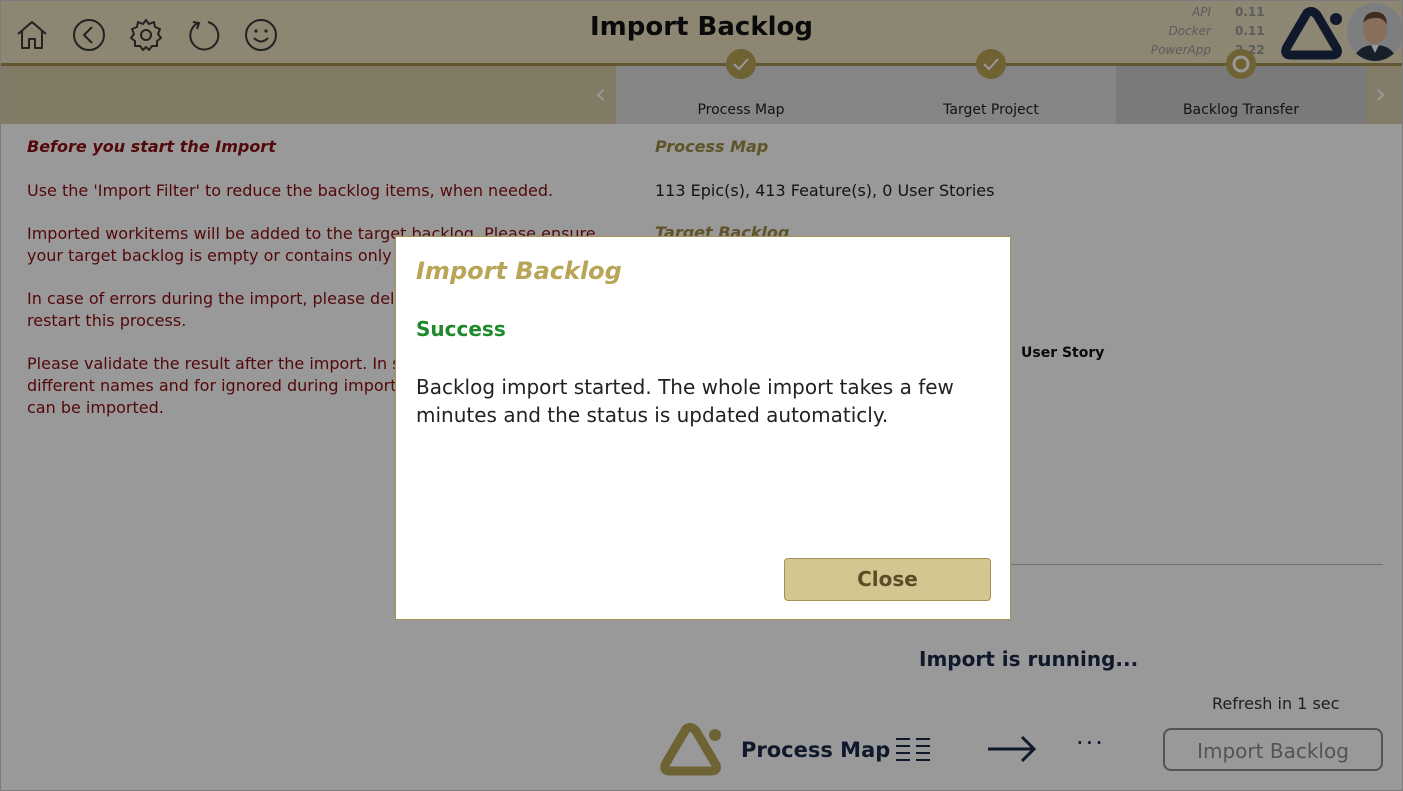 This screenshot has height=791, width=1403. What do you see at coordinates (887, 579) in the screenshot?
I see `close-button: Close` at bounding box center [887, 579].